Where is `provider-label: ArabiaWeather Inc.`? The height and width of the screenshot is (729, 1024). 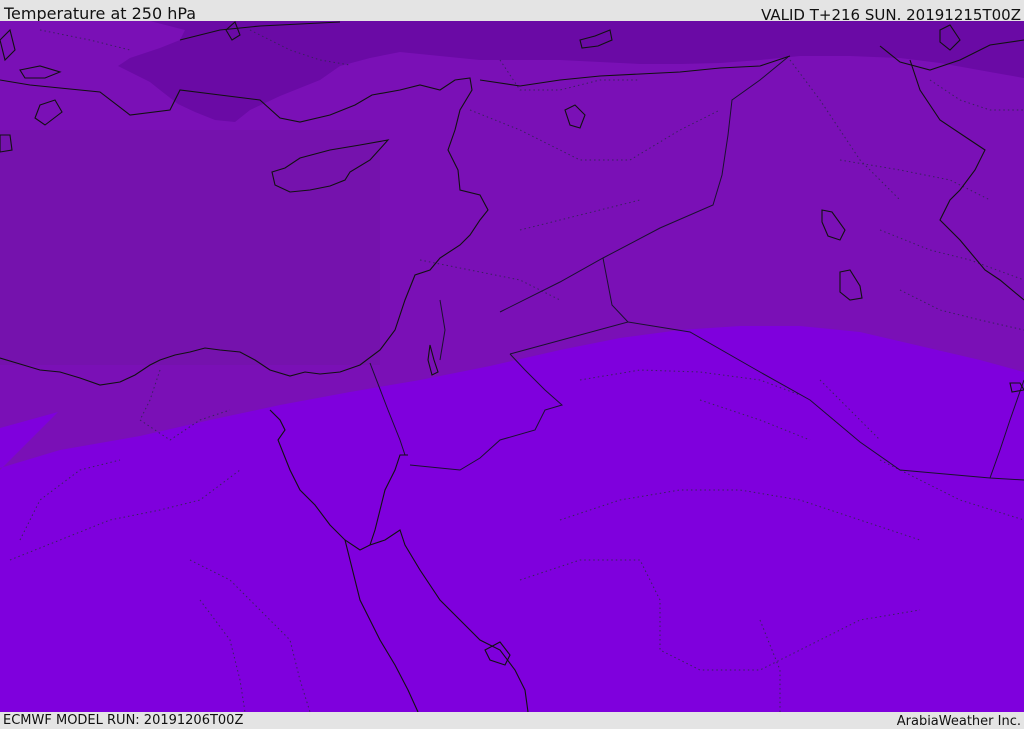
provider-label: ArabiaWeather Inc. is located at coordinates (958, 721).